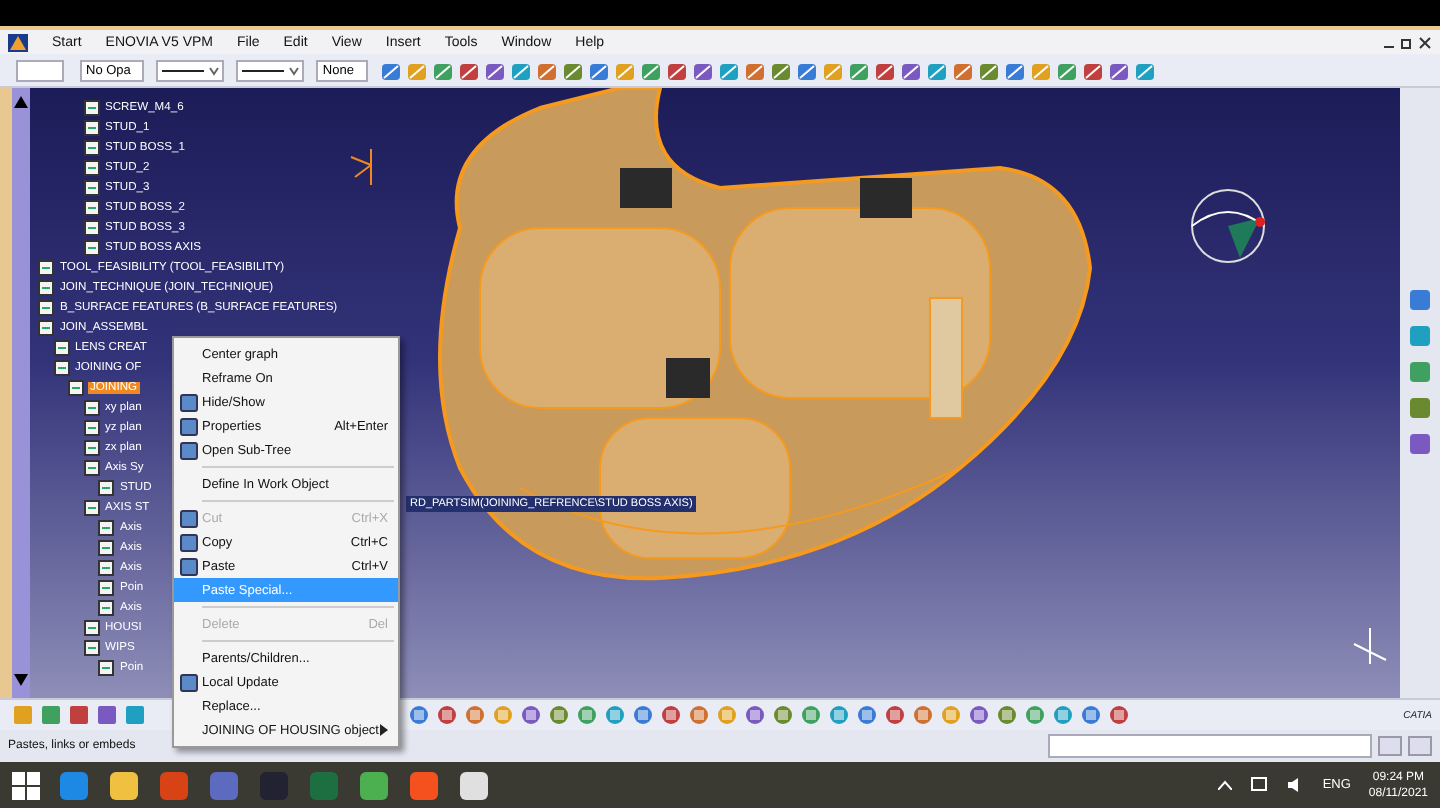 This screenshot has width=1440, height=808. Describe the element at coordinates (21, 102) in the screenshot. I see `scroll-up-icon` at that location.